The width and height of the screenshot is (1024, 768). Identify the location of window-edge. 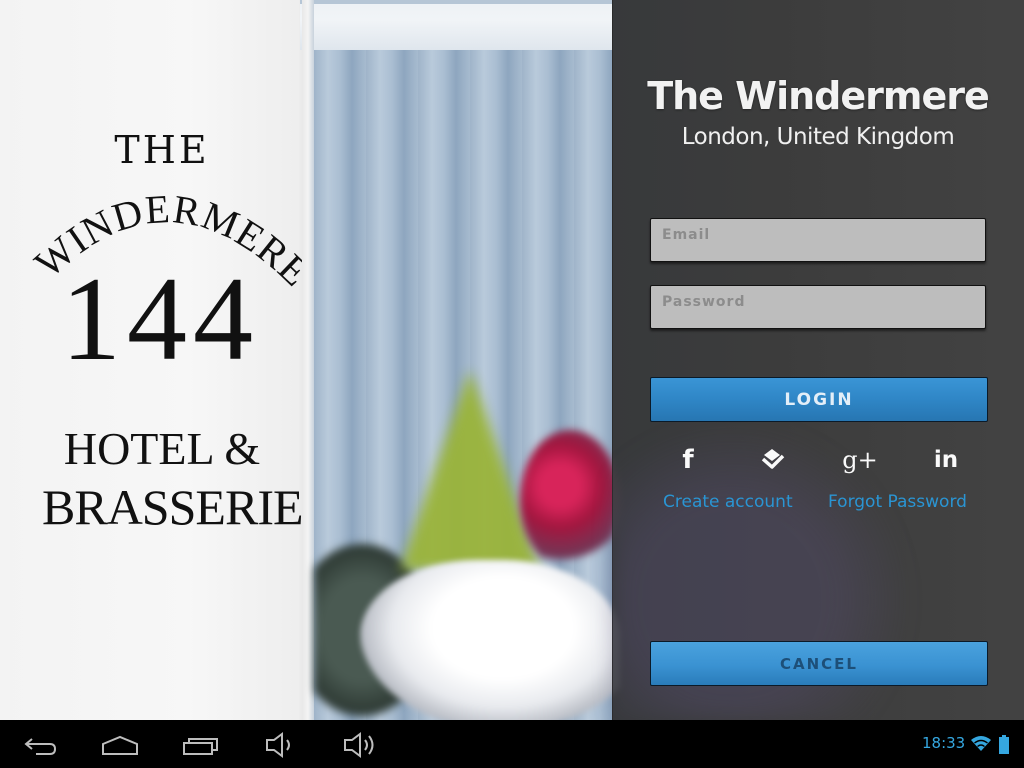
(308, 360).